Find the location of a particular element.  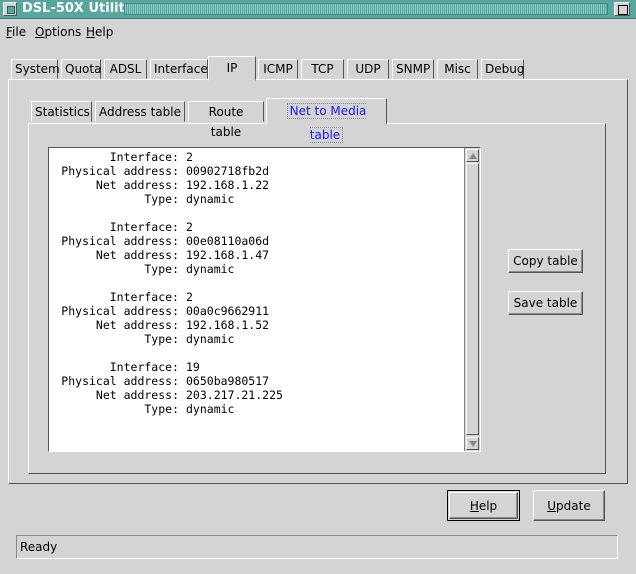

tab-net-to-media-table: Net to Media table is located at coordinates (326, 120).